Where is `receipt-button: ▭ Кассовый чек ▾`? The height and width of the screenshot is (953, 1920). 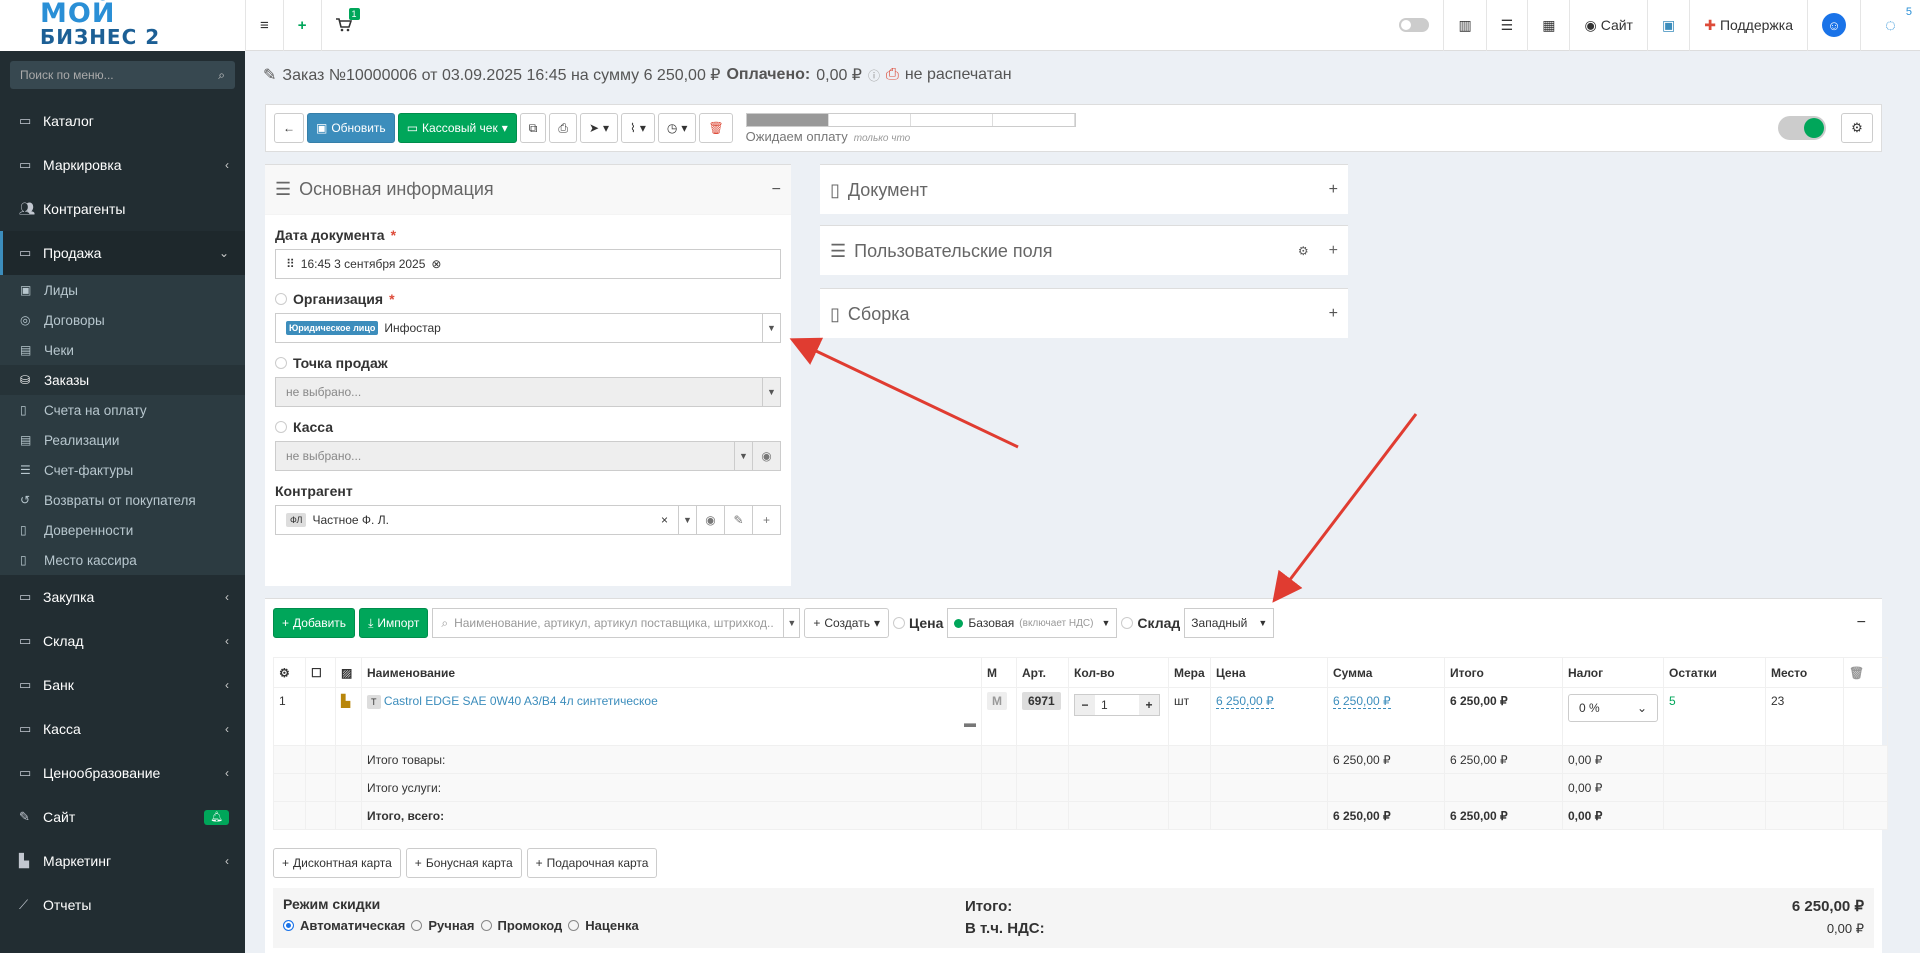 receipt-button: ▭ Кассовый чек ▾ is located at coordinates (457, 128).